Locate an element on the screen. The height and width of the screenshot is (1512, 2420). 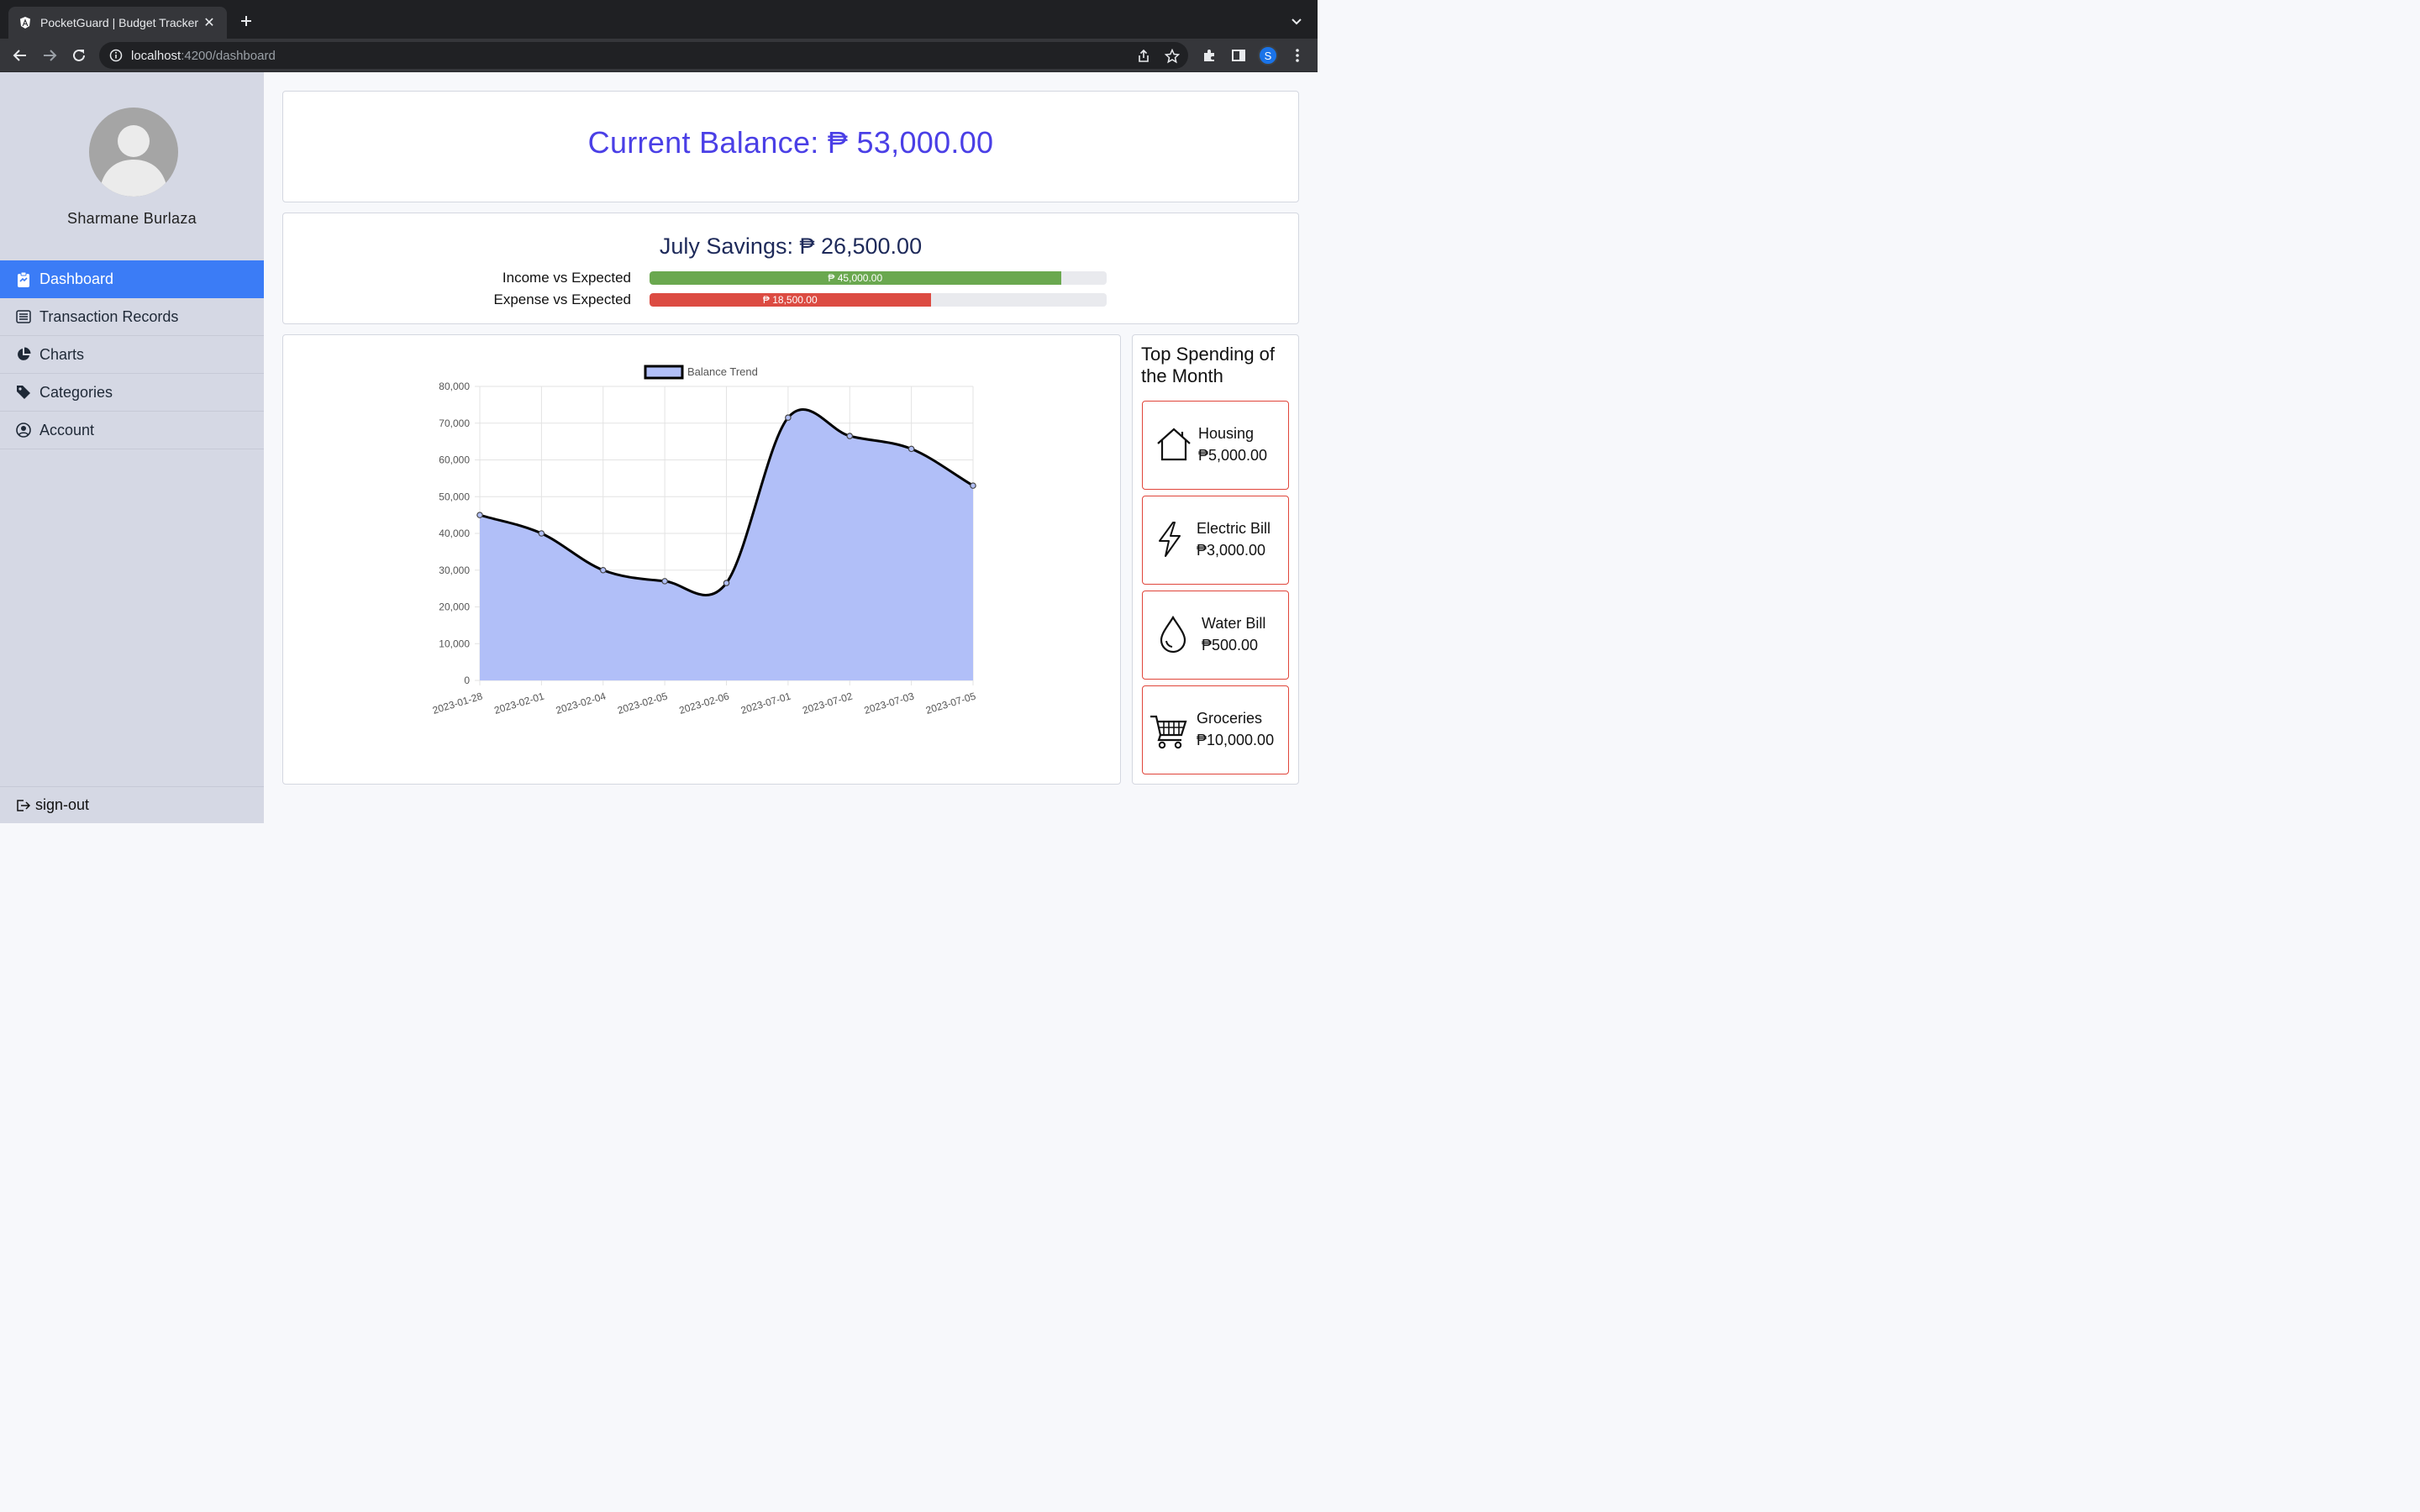
new-tab-icon is located at coordinates (246, 21).